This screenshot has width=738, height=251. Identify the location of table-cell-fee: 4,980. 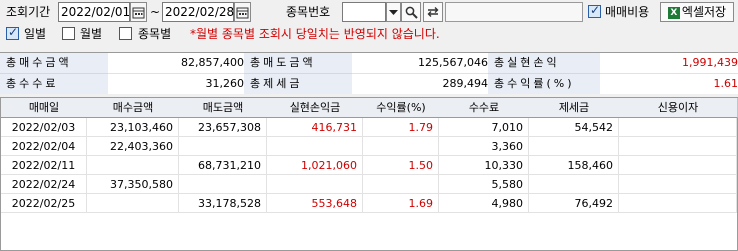
(484, 203).